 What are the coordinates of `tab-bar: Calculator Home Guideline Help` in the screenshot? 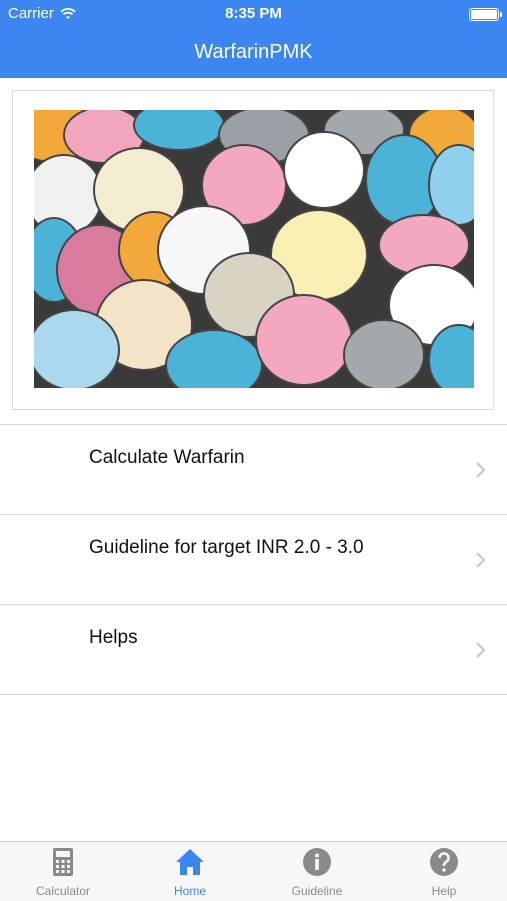 It's located at (253, 871).